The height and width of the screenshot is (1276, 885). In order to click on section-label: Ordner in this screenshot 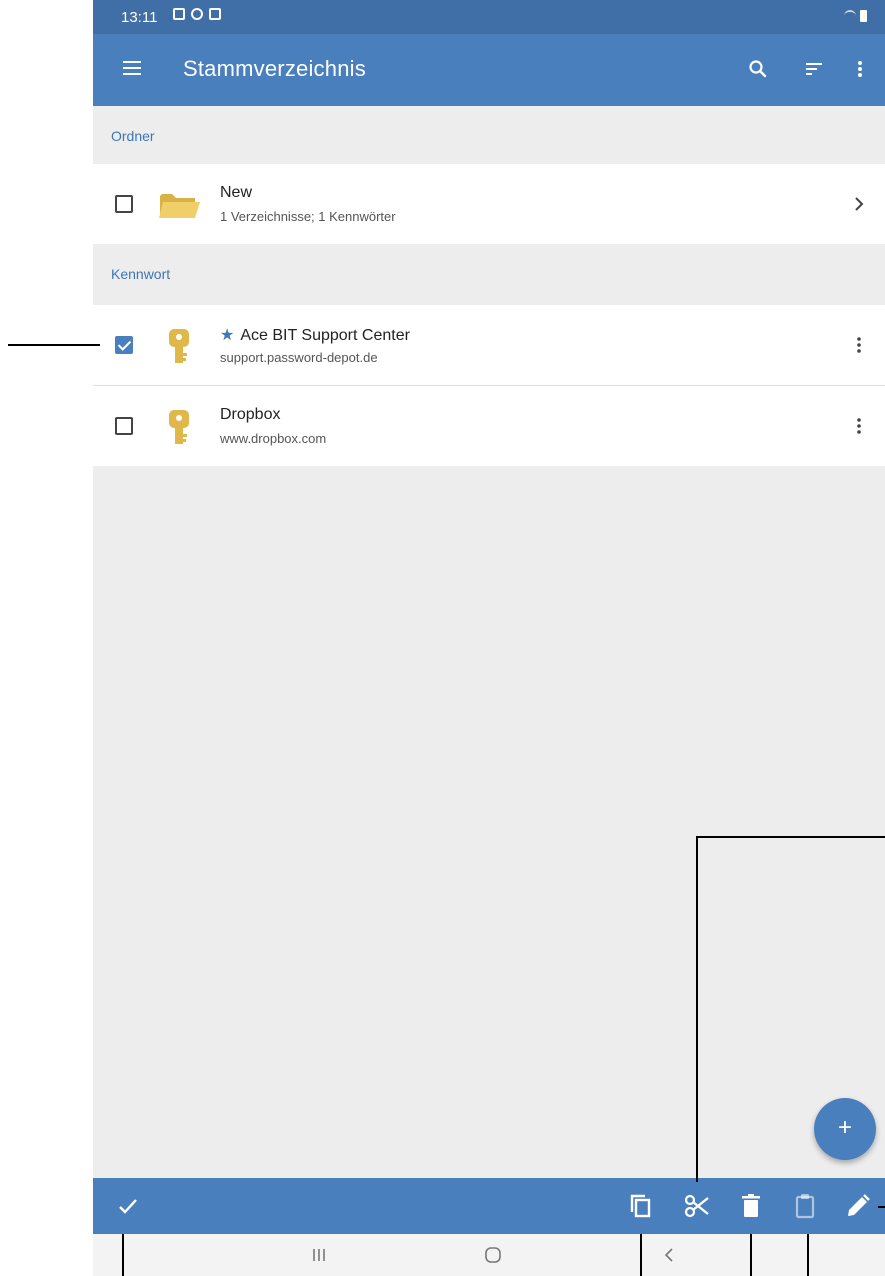, I will do `click(133, 136)`.